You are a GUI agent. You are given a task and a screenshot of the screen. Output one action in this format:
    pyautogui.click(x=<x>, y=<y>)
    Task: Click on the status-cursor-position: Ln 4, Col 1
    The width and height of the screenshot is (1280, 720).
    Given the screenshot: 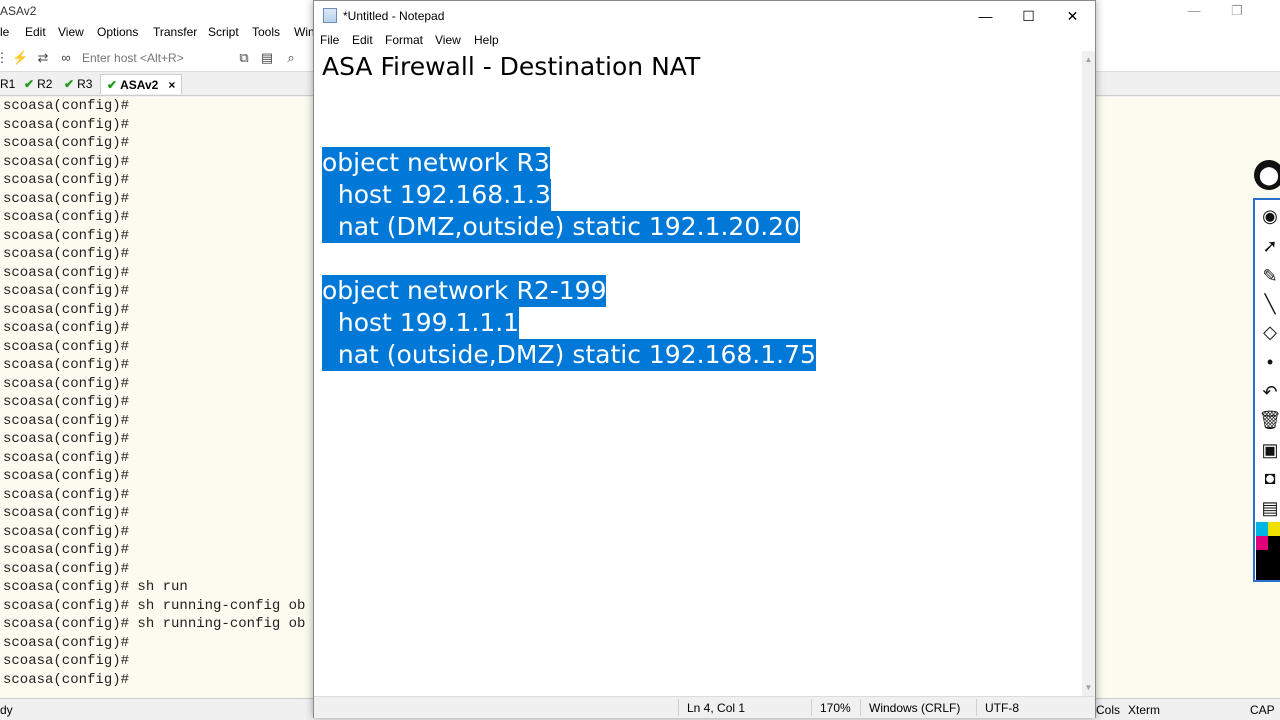 What is the action you would take?
    pyautogui.click(x=716, y=708)
    